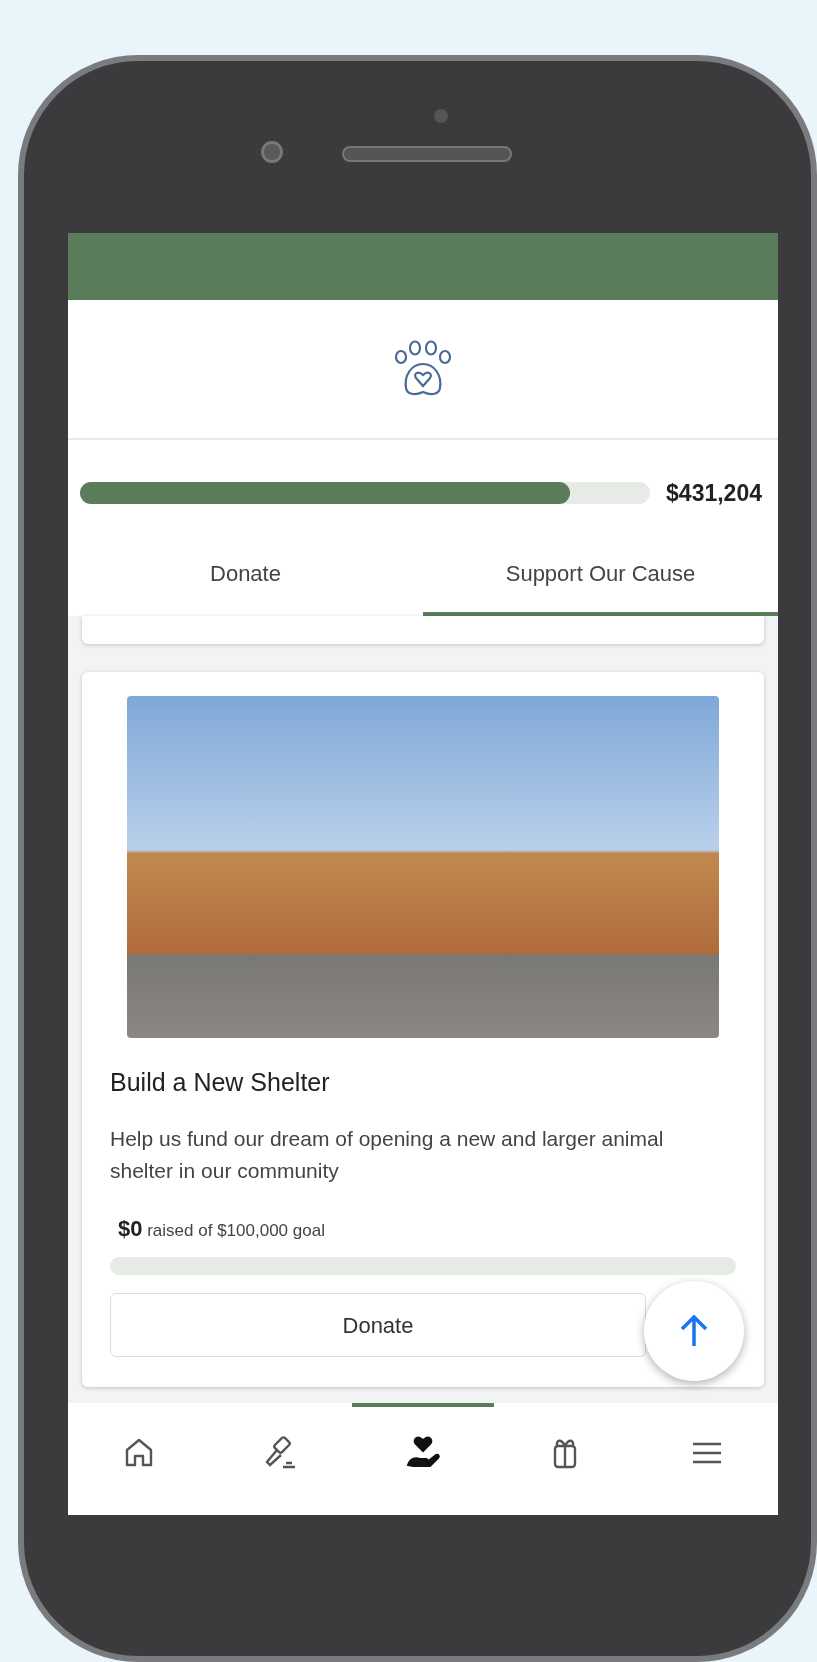 The image size is (817, 1662). I want to click on raised-amount-text: $0 raised of $100,000 goal, so click(222, 1229).